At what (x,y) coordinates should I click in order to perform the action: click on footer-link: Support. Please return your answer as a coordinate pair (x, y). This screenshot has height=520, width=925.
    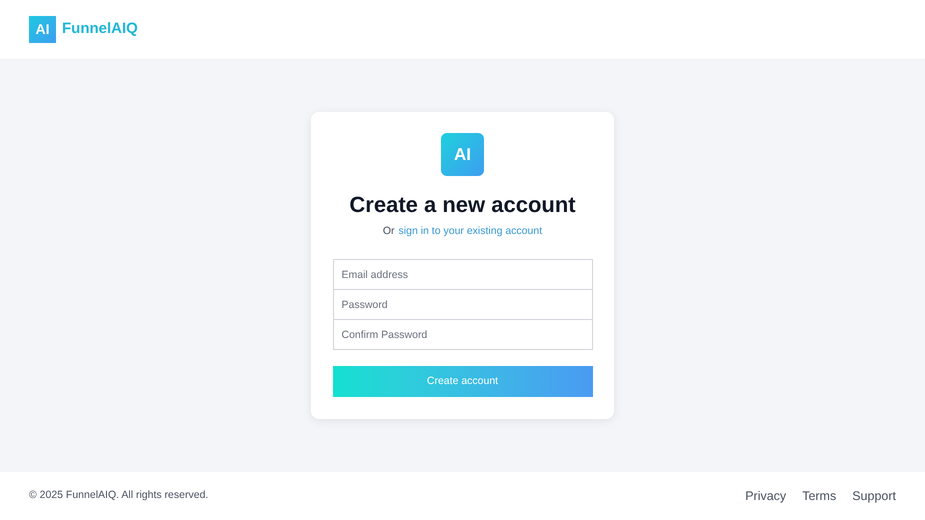
    Looking at the image, I should click on (874, 496).